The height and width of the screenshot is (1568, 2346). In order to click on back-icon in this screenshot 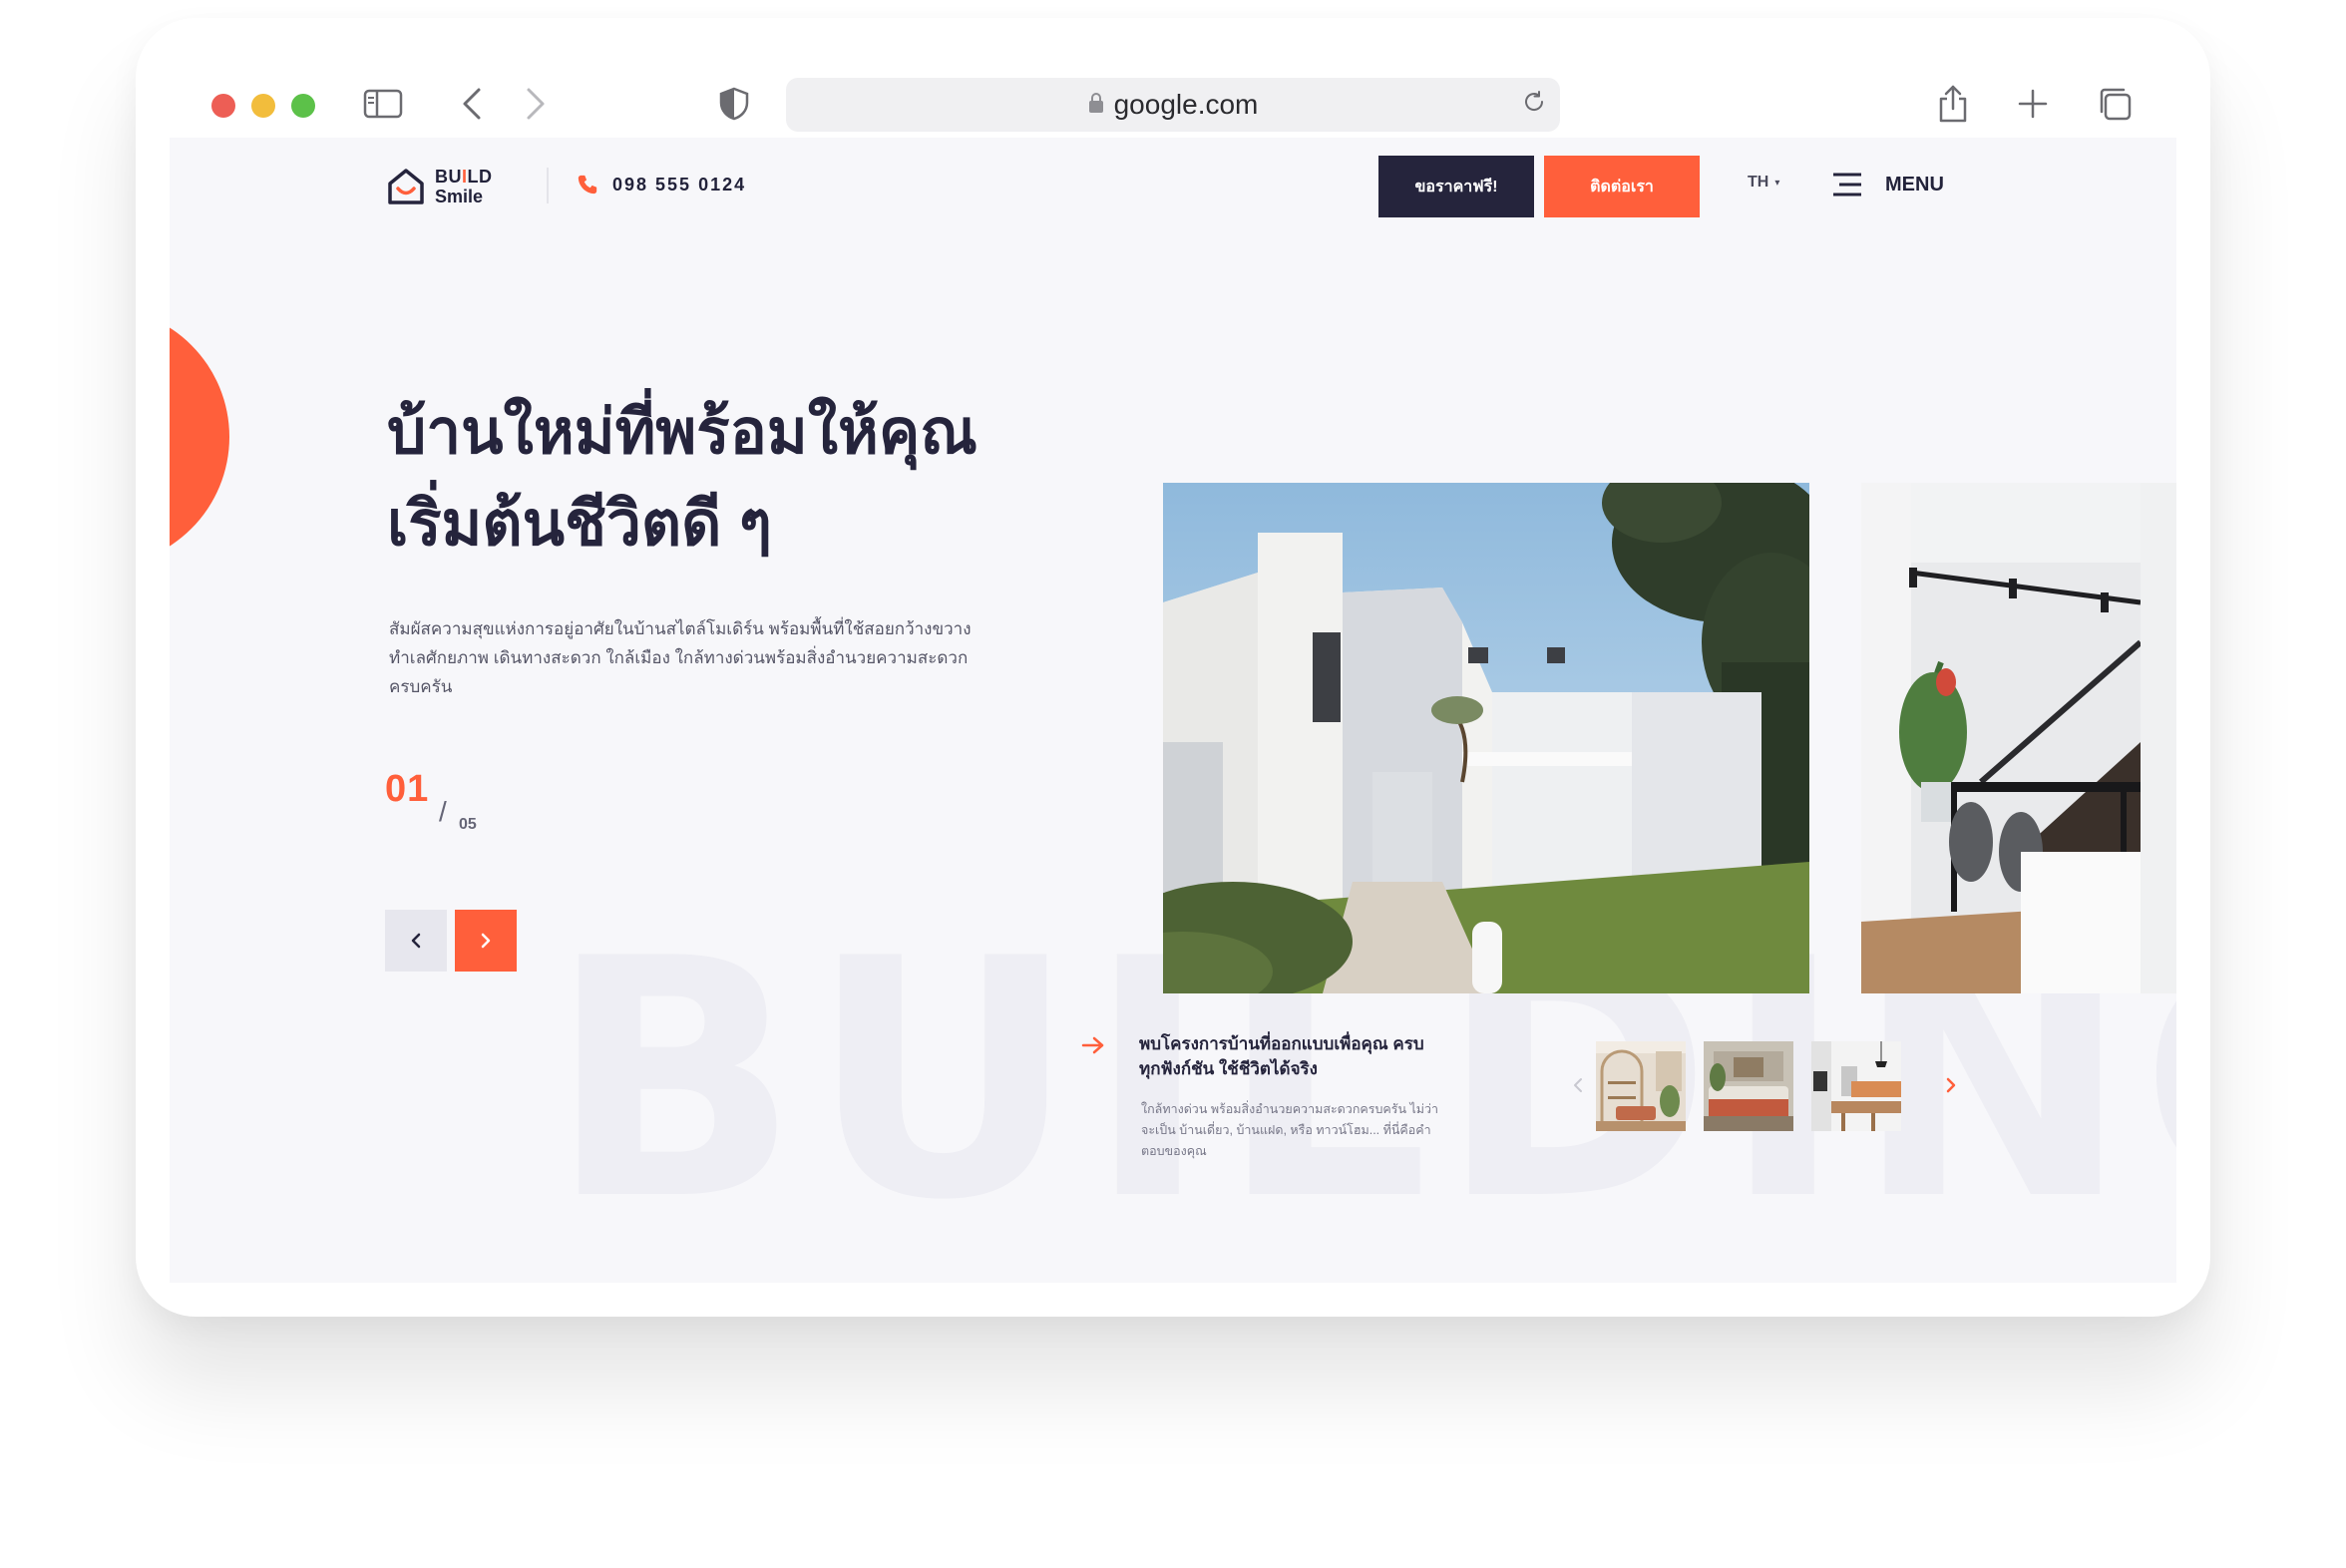, I will do `click(472, 104)`.